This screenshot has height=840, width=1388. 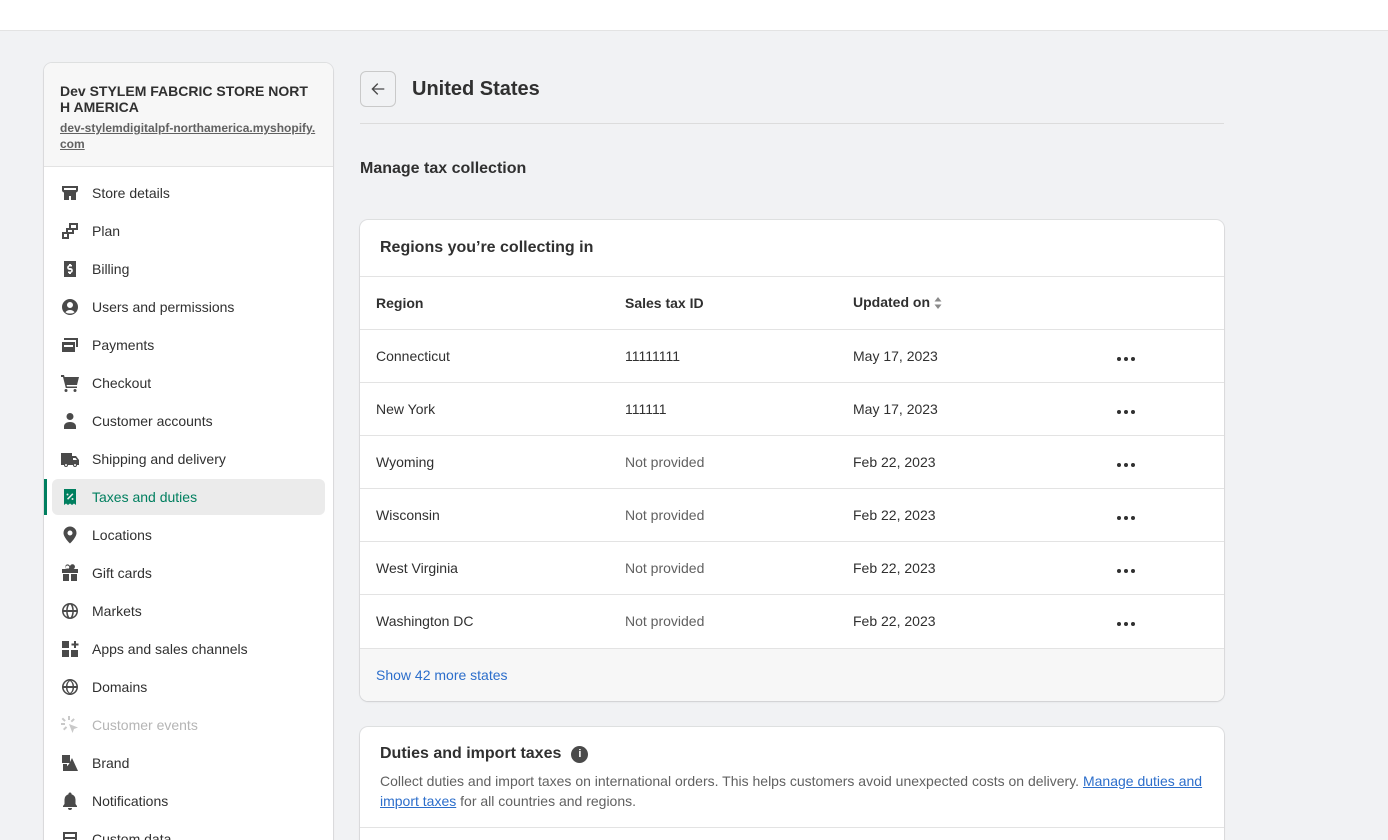 What do you see at coordinates (184, 99) in the screenshot?
I see `store-name: Dev STYLEM FABCRIC STORE NORTH AMERICA` at bounding box center [184, 99].